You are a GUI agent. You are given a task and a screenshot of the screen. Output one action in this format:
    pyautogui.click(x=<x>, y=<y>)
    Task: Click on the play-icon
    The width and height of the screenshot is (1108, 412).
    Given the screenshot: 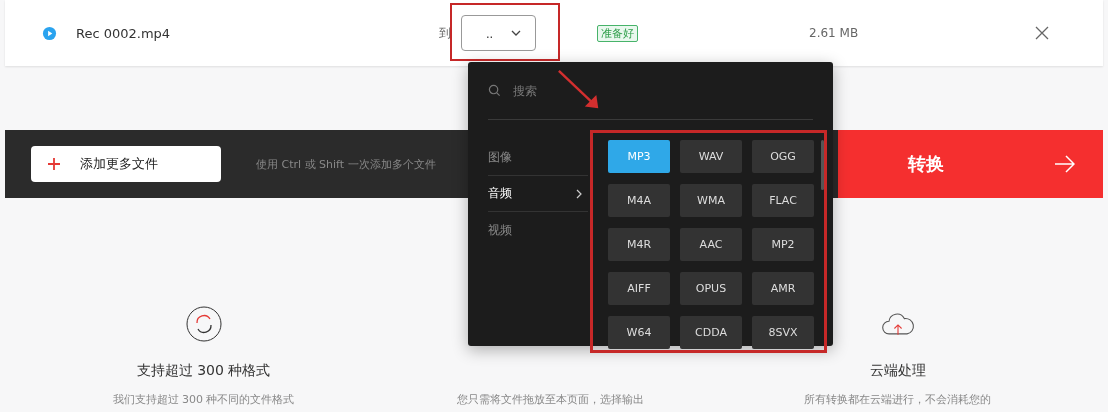 What is the action you would take?
    pyautogui.click(x=49, y=33)
    